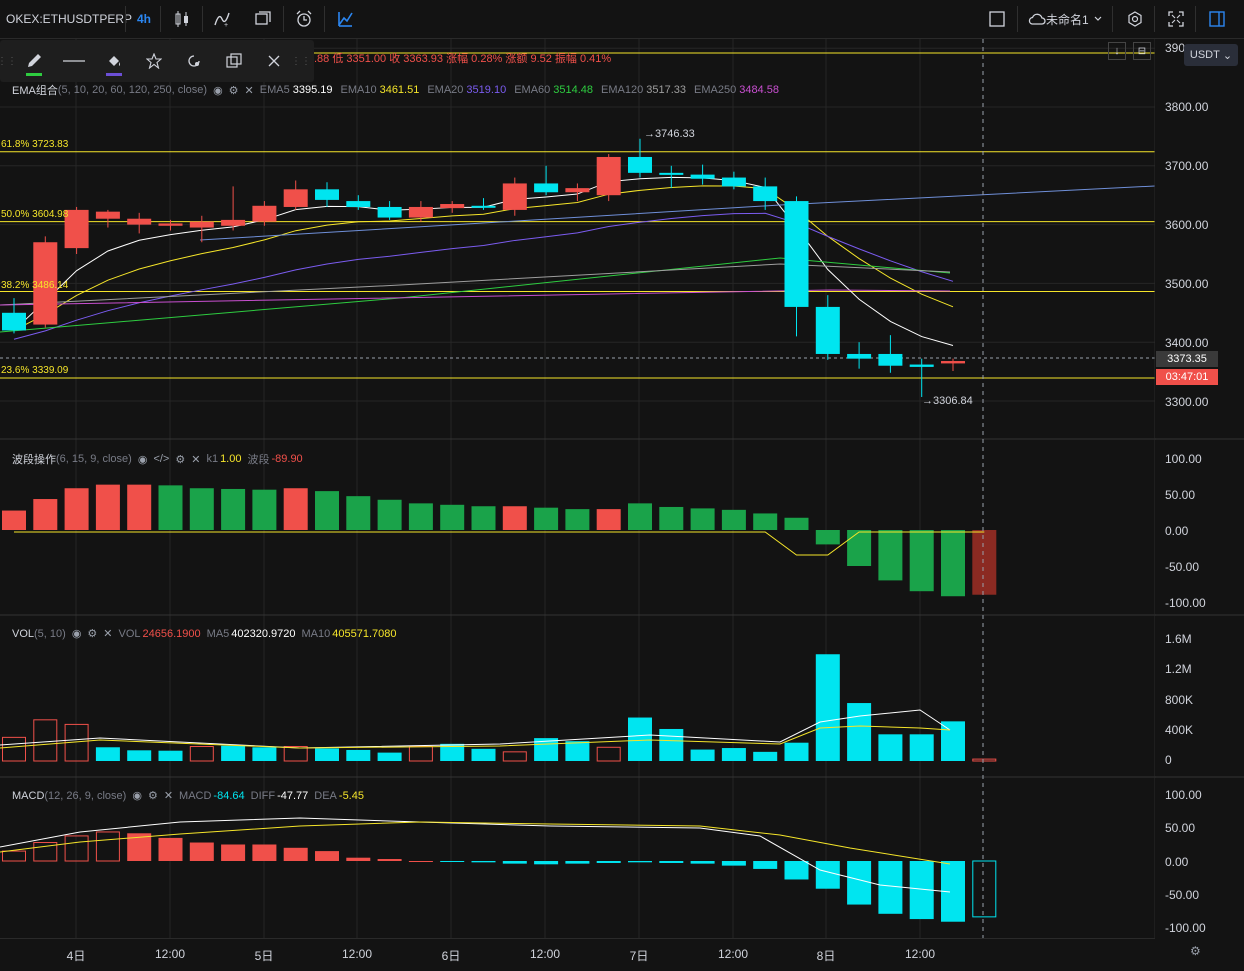 The height and width of the screenshot is (971, 1244). I want to click on clone-icon, so click(234, 61).